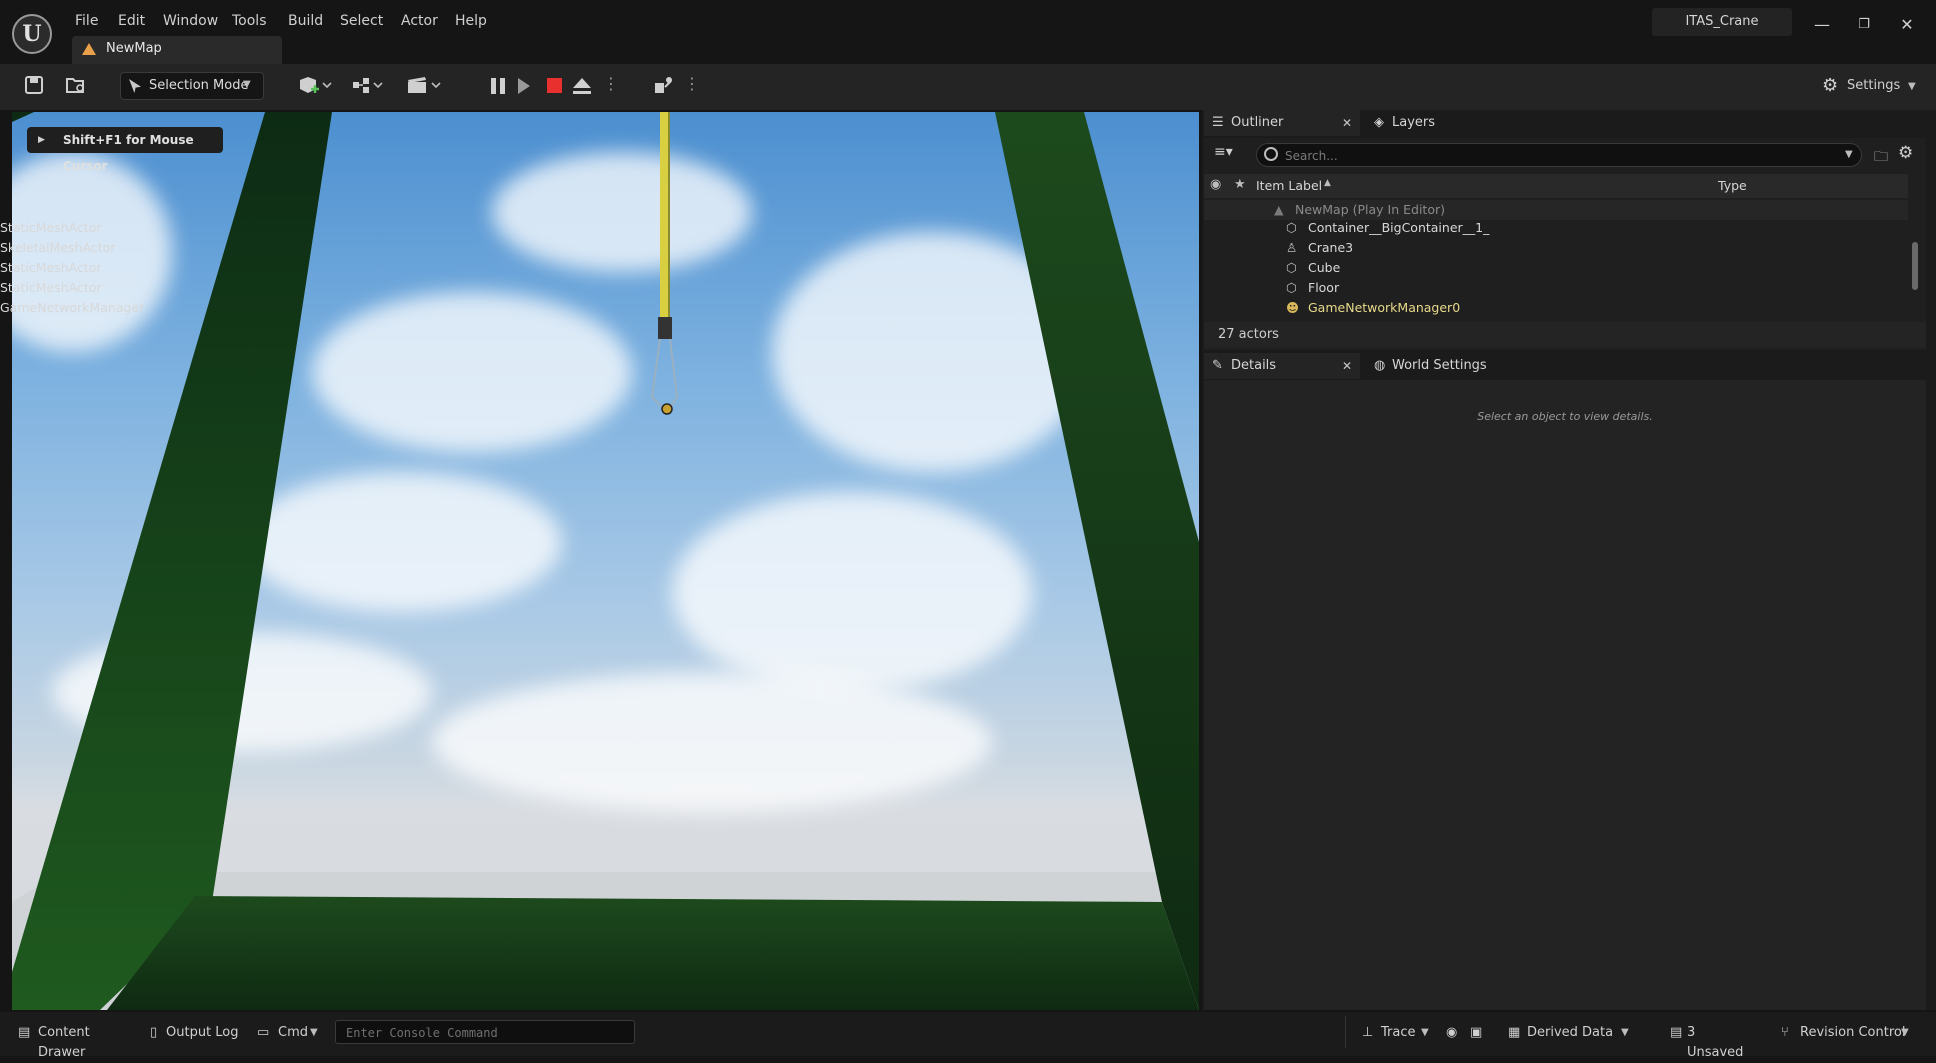  What do you see at coordinates (305, 21) in the screenshot?
I see `menu-build: Build` at bounding box center [305, 21].